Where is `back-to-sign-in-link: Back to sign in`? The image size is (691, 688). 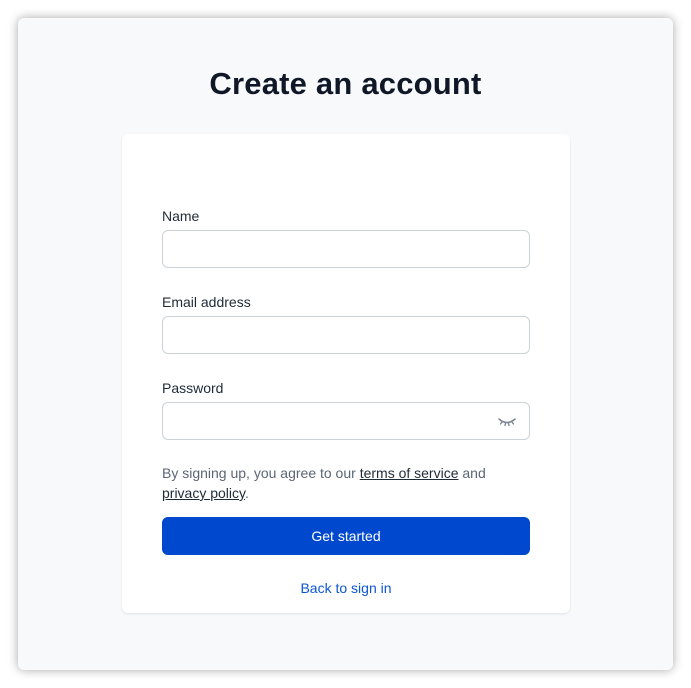
back-to-sign-in-link: Back to sign in is located at coordinates (346, 588).